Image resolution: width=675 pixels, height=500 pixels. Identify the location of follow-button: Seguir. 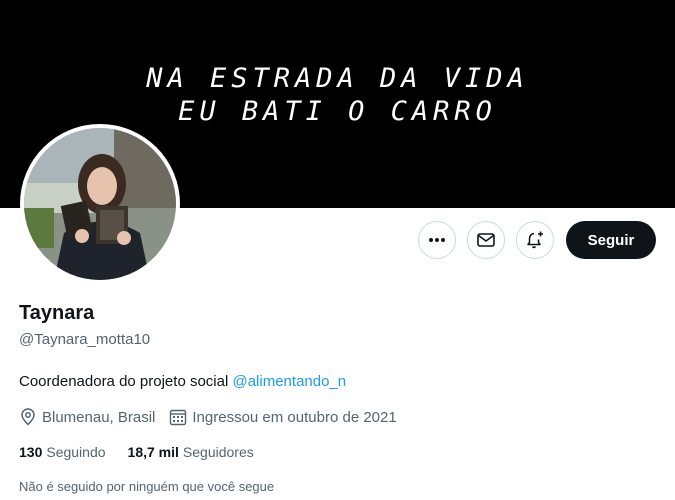
(611, 240).